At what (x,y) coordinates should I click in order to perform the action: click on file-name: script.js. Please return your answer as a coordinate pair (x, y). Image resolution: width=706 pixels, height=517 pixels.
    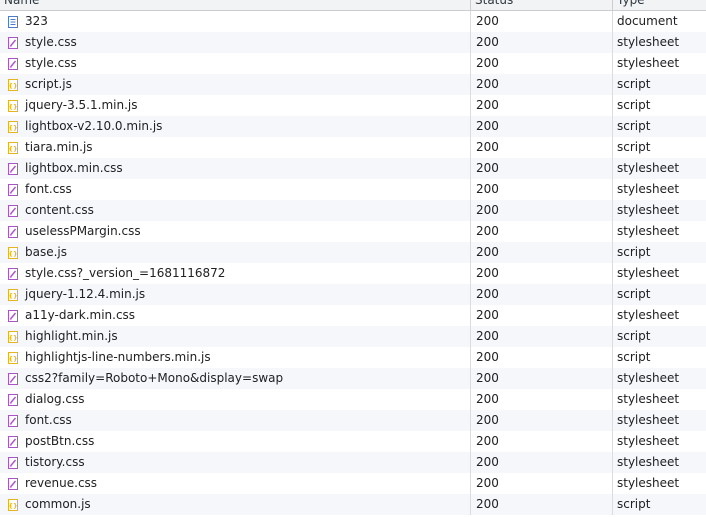
    Looking at the image, I should click on (48, 84).